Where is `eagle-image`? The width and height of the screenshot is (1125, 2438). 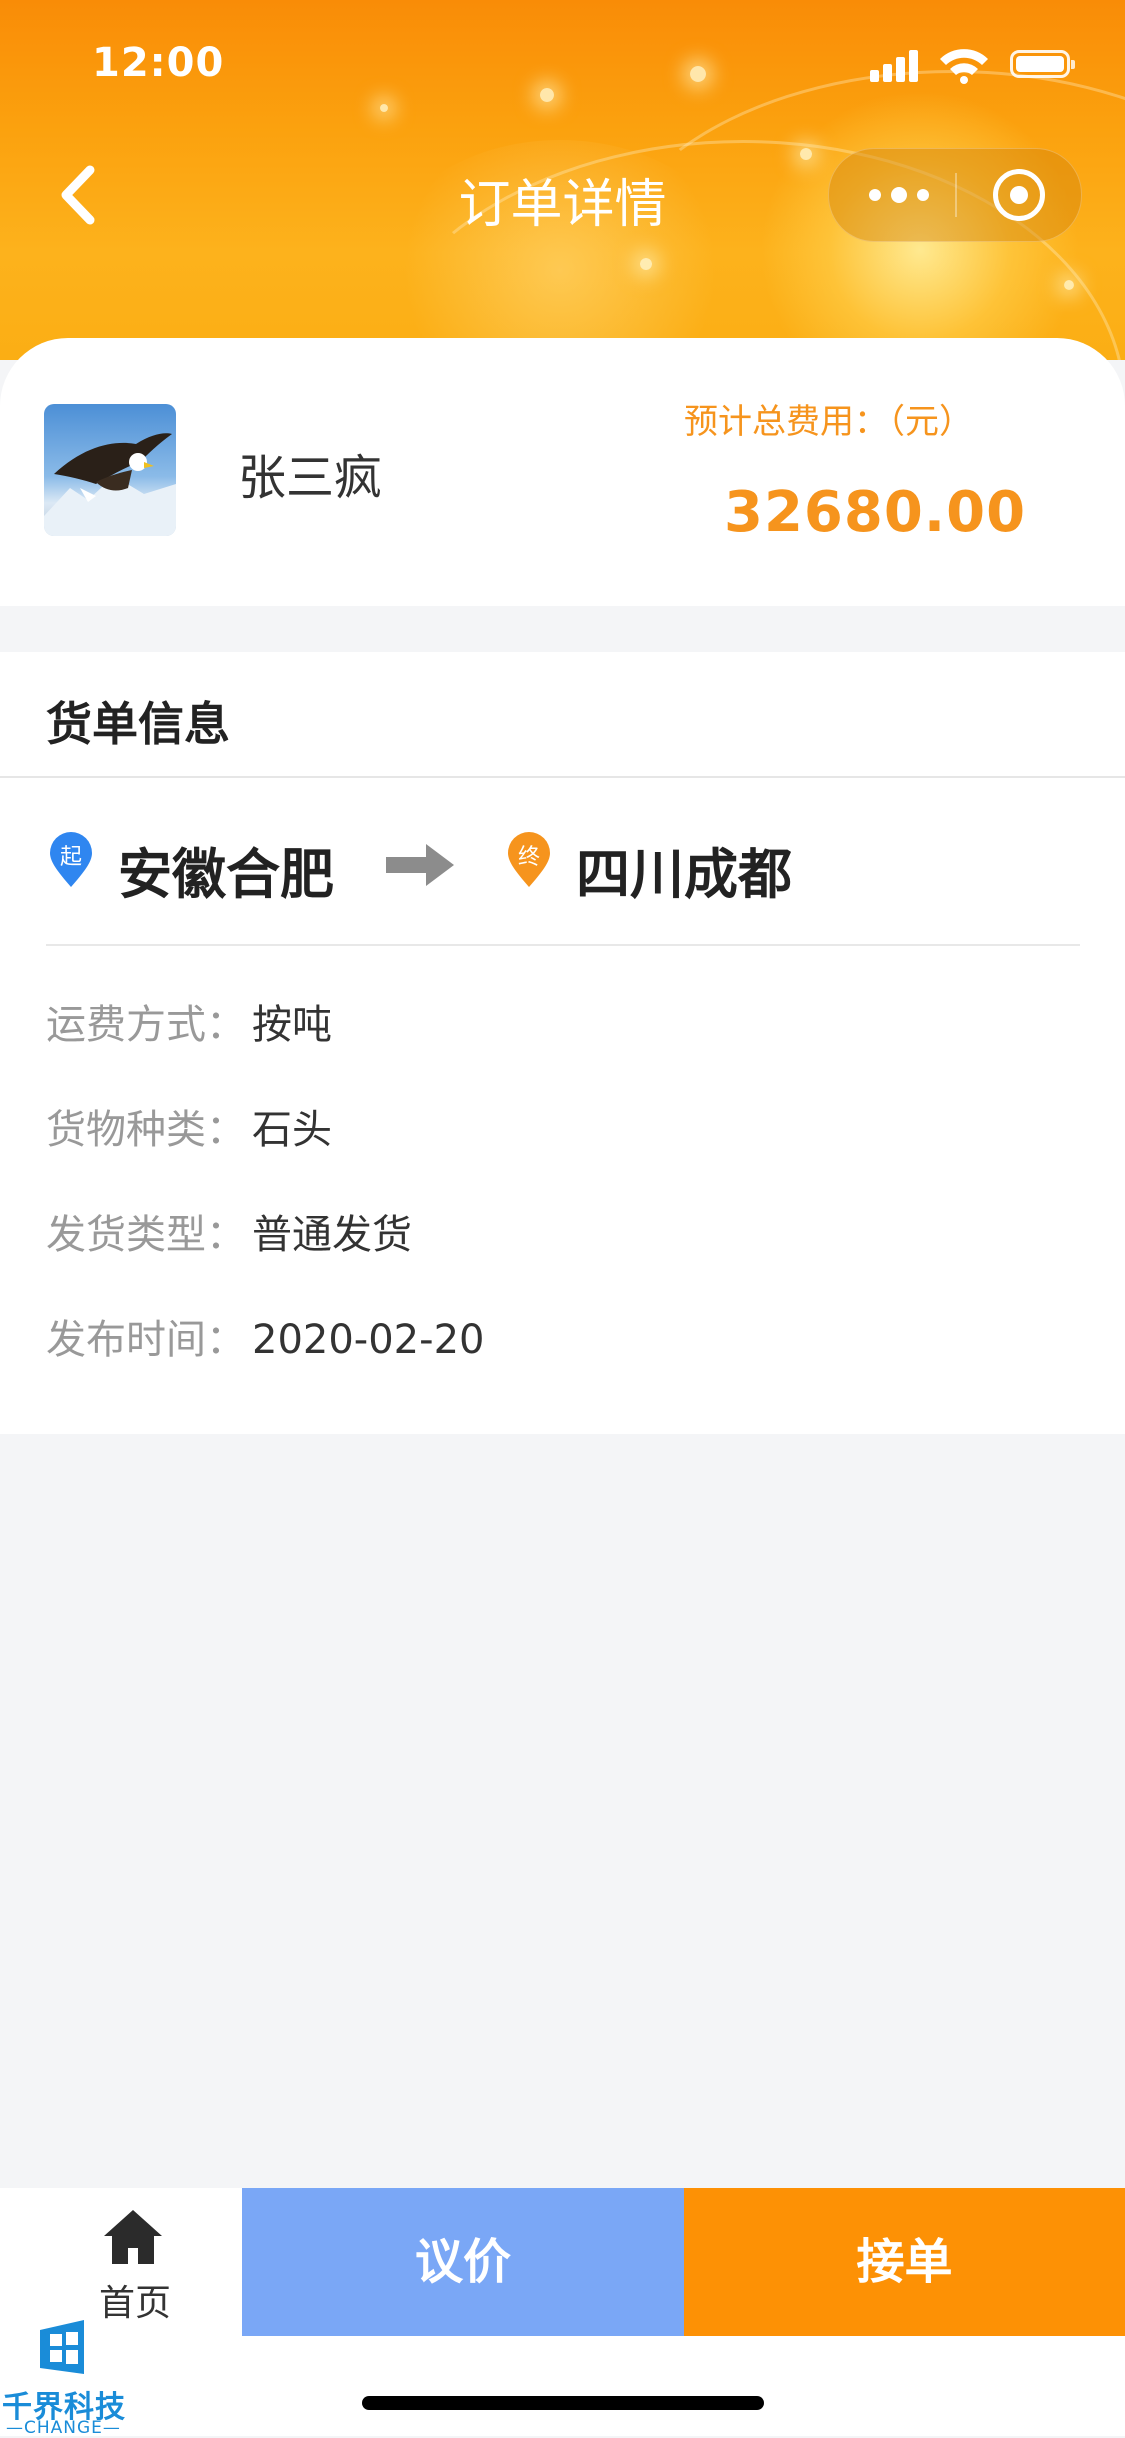 eagle-image is located at coordinates (110, 484).